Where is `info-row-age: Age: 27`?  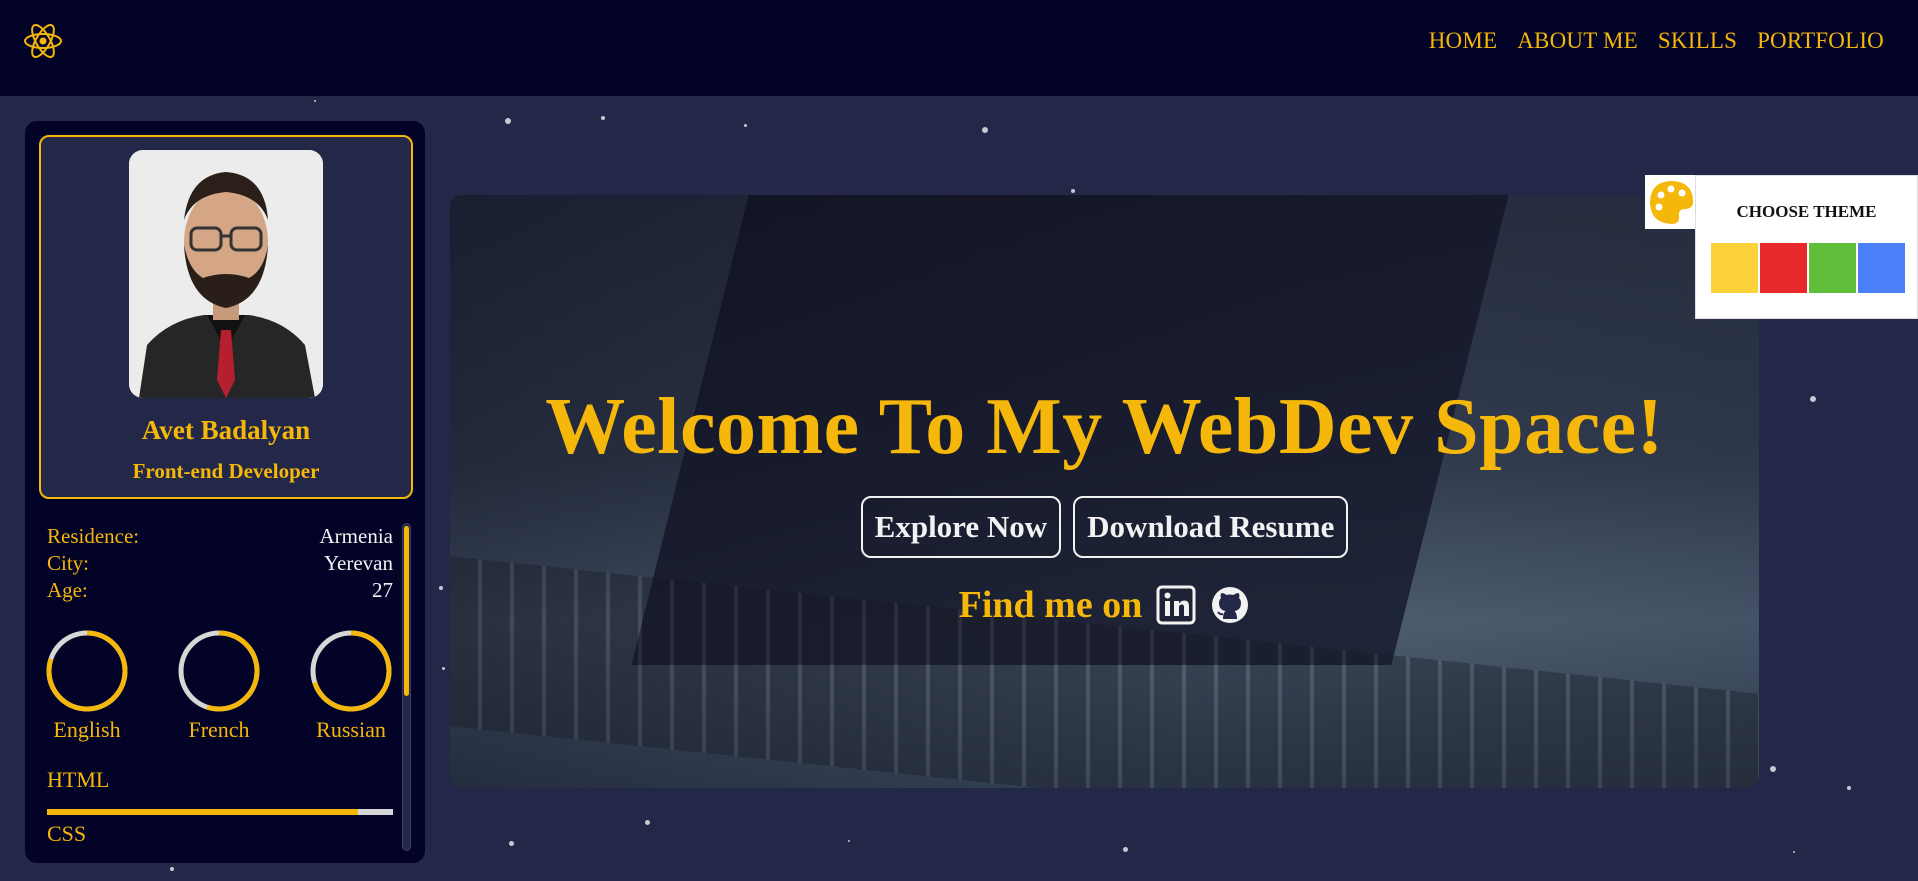 info-row-age: Age: 27 is located at coordinates (220, 591).